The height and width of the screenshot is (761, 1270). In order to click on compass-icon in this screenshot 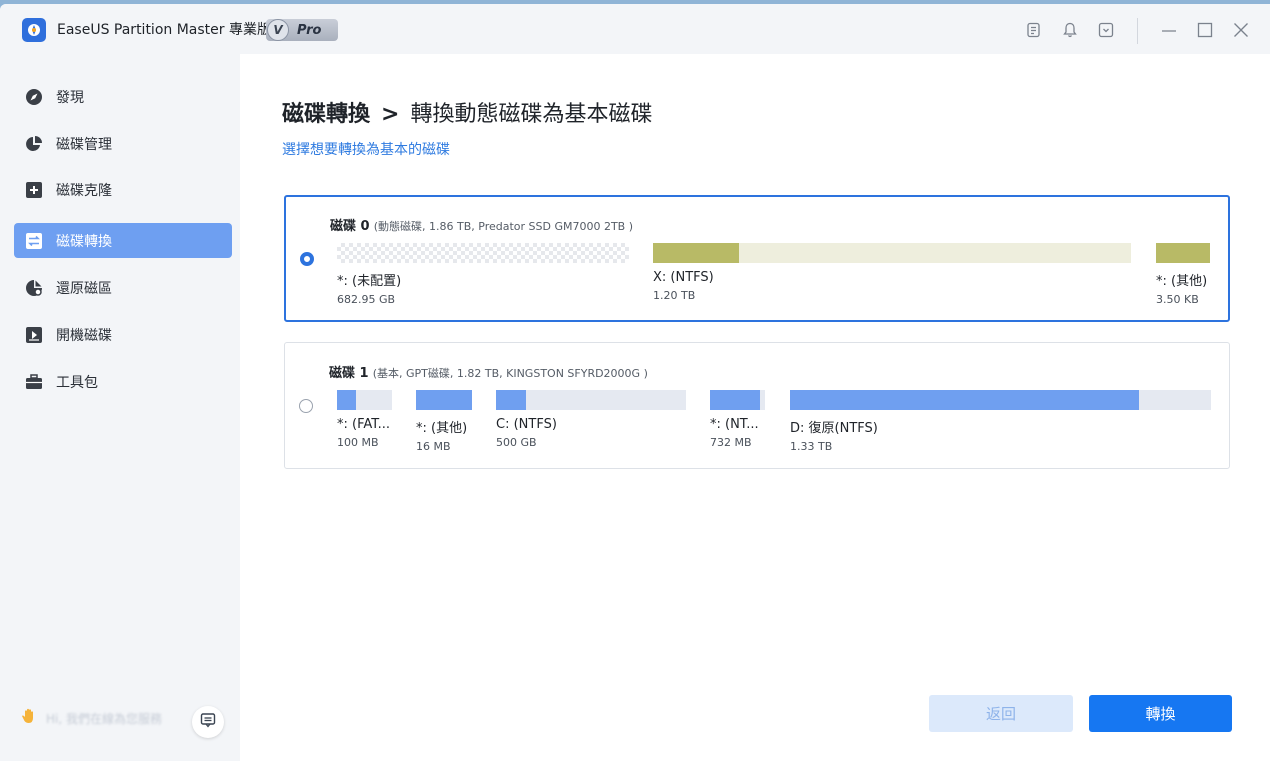, I will do `click(34, 97)`.